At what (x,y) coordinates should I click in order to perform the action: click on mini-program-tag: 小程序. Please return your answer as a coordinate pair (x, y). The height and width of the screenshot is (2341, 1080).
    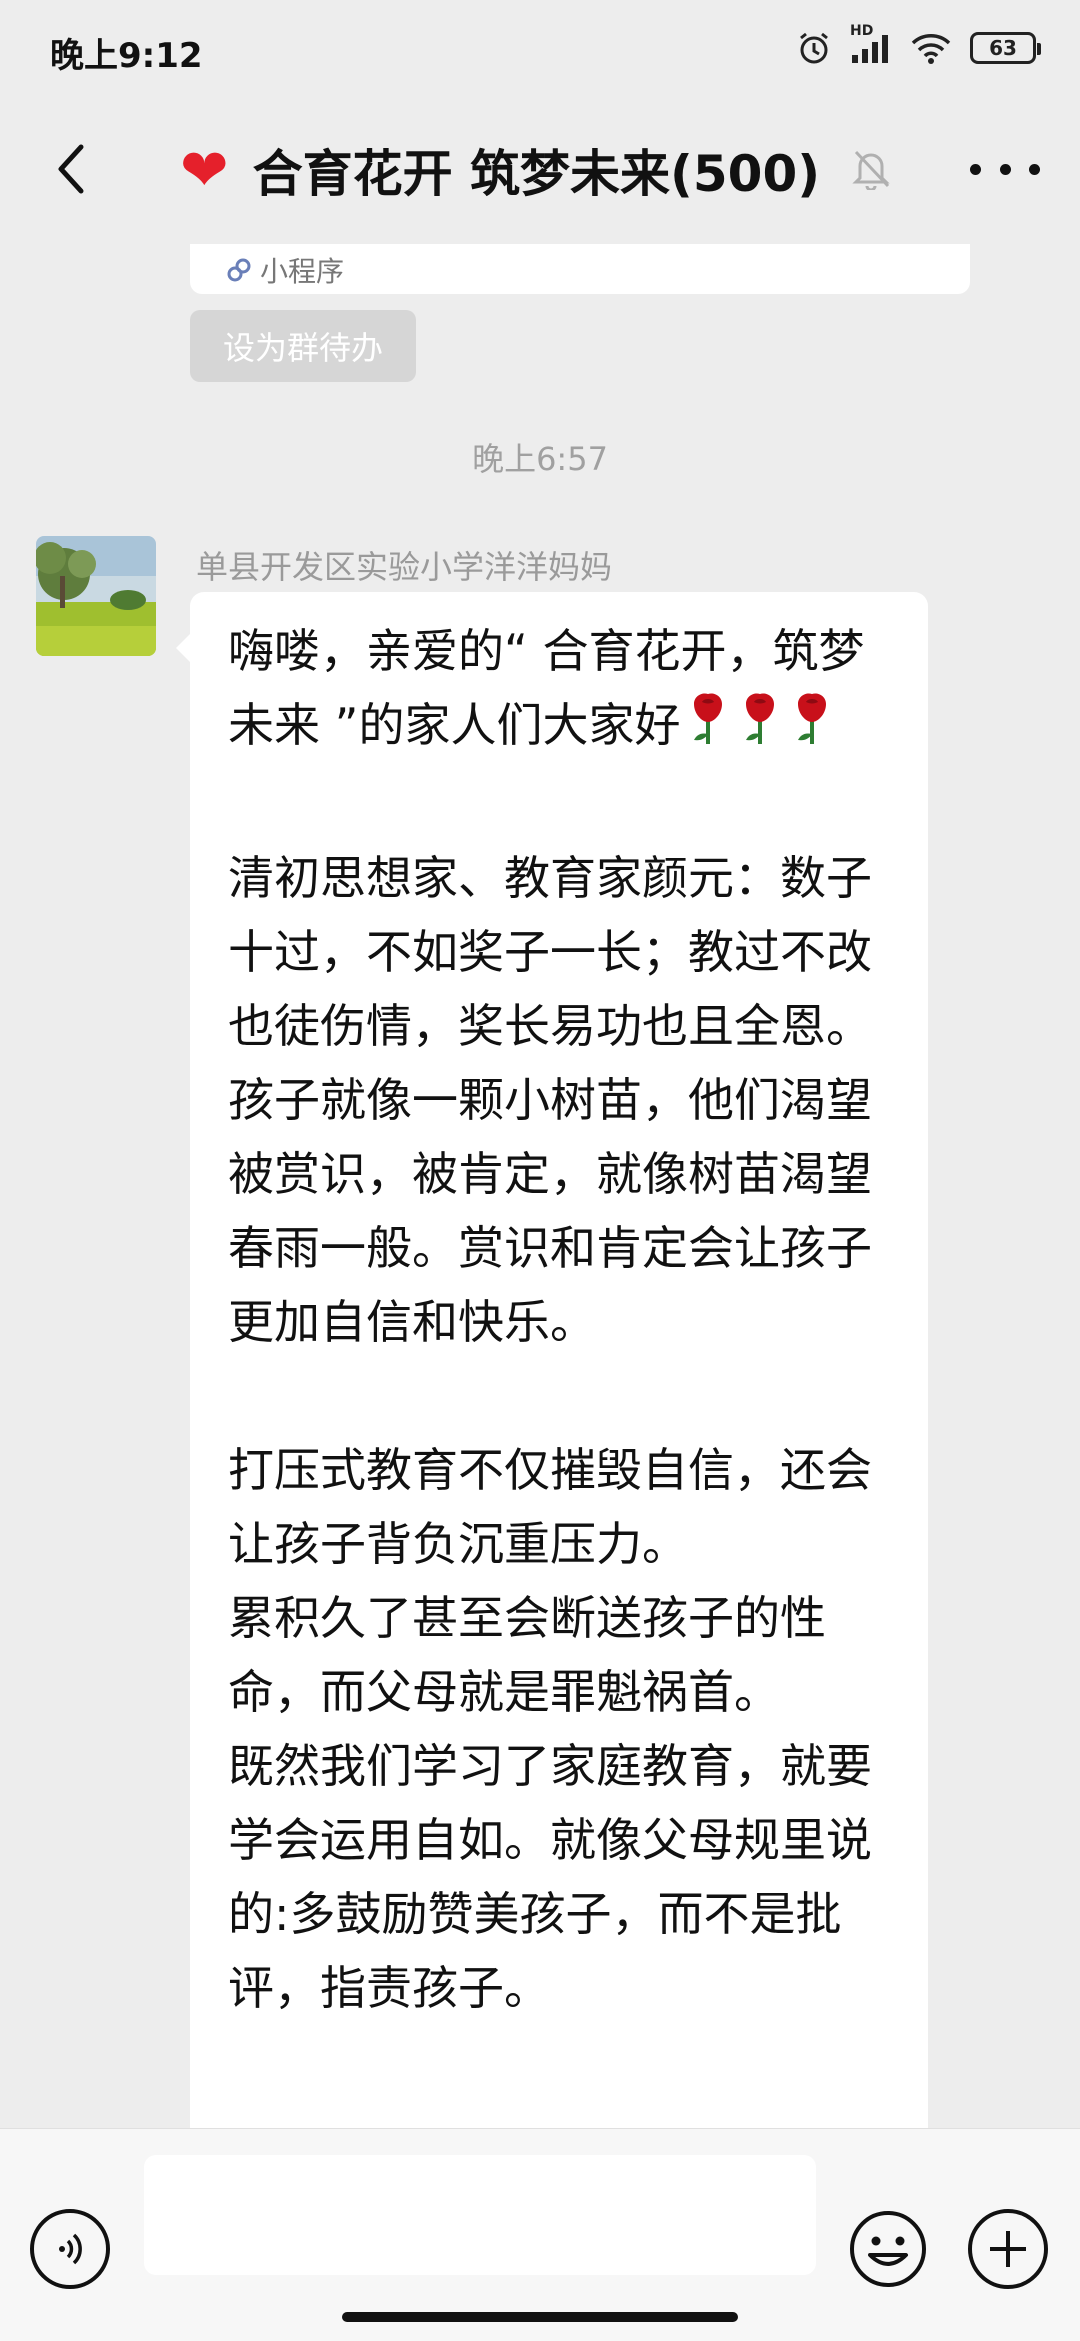
    Looking at the image, I should click on (285, 270).